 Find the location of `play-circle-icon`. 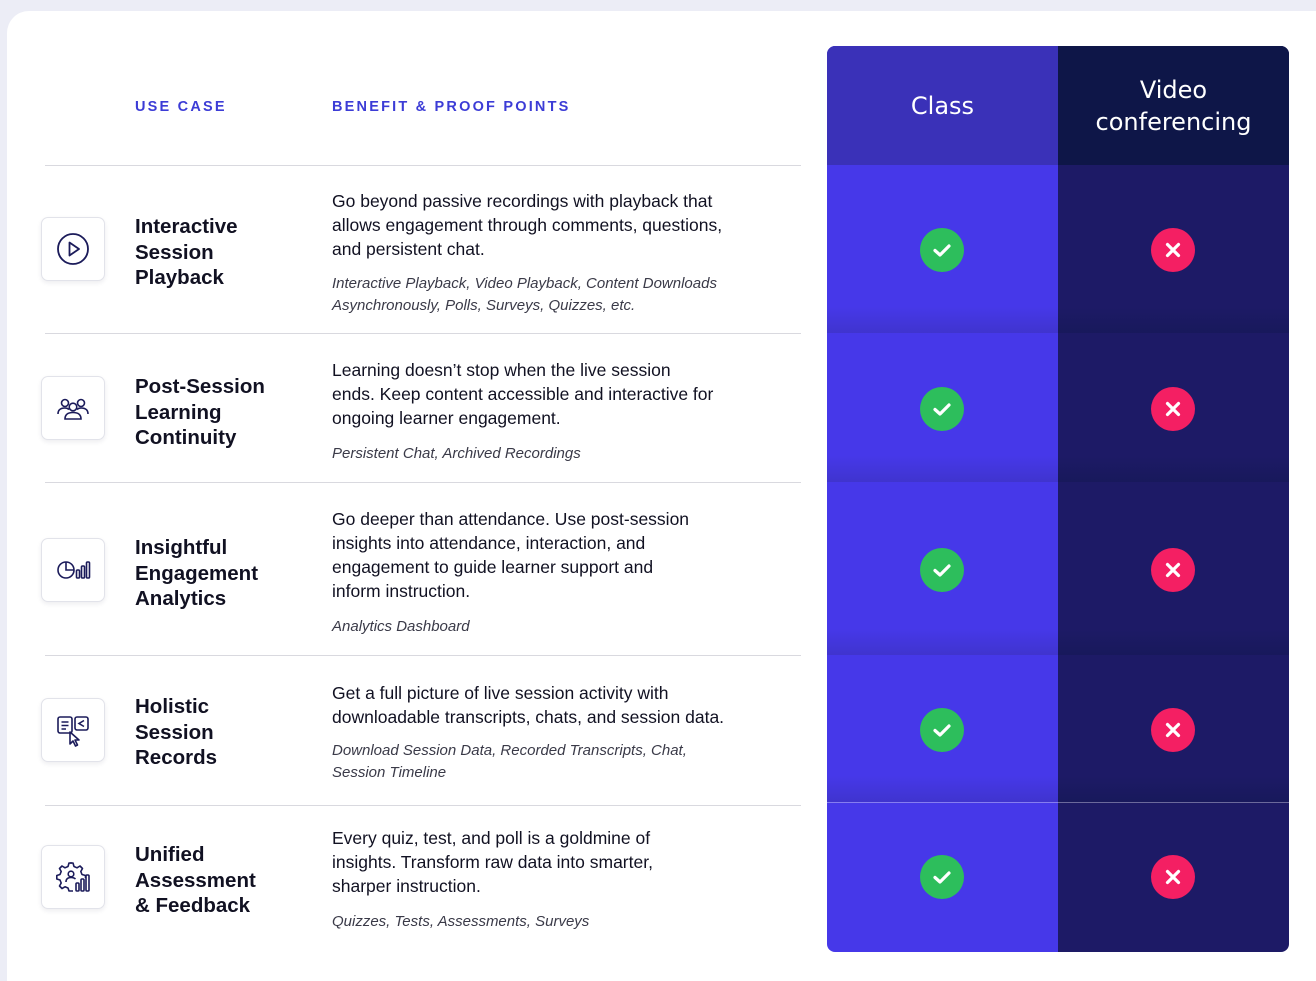

play-circle-icon is located at coordinates (73, 249).